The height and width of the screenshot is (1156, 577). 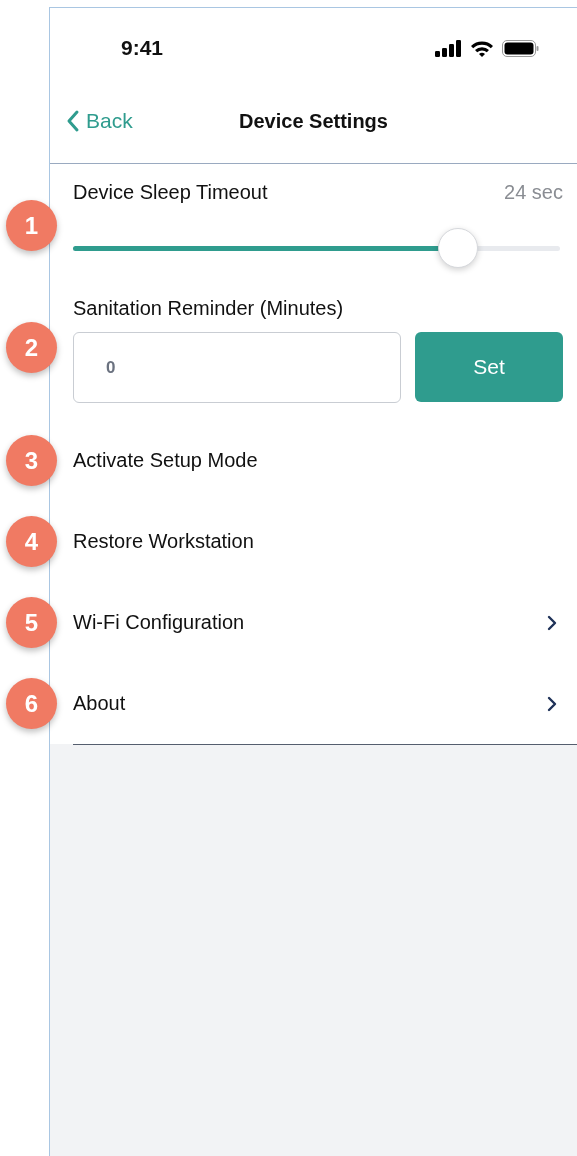 I want to click on status-time: 9:41, so click(x=142, y=48).